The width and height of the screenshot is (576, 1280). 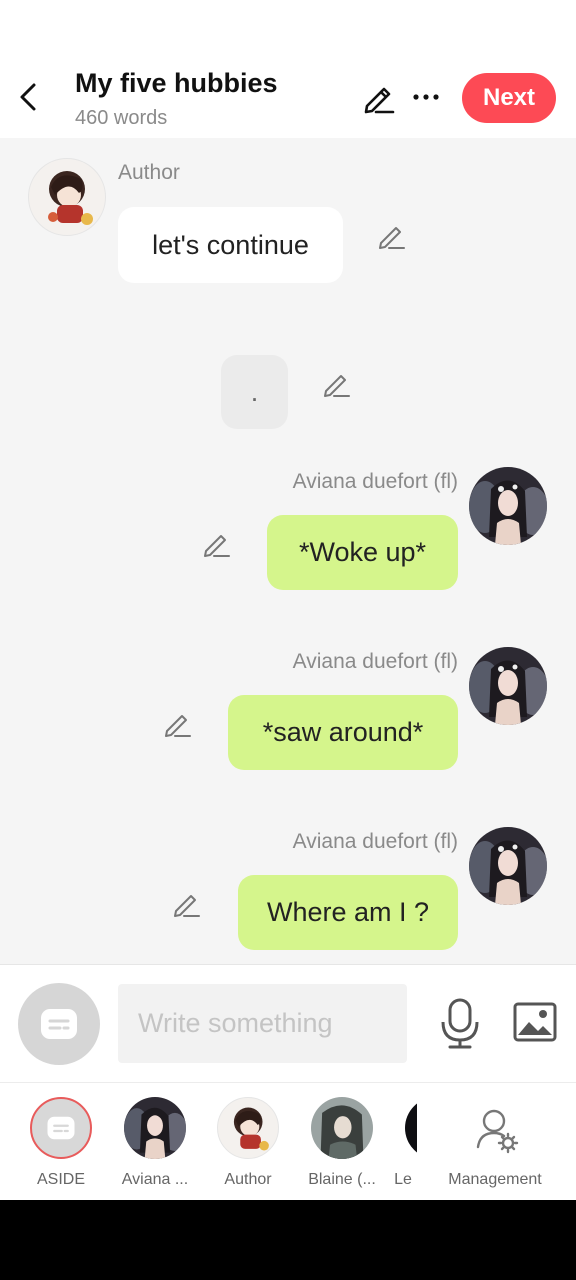 What do you see at coordinates (60, 1179) in the screenshot?
I see `character-label: ASIDE` at bounding box center [60, 1179].